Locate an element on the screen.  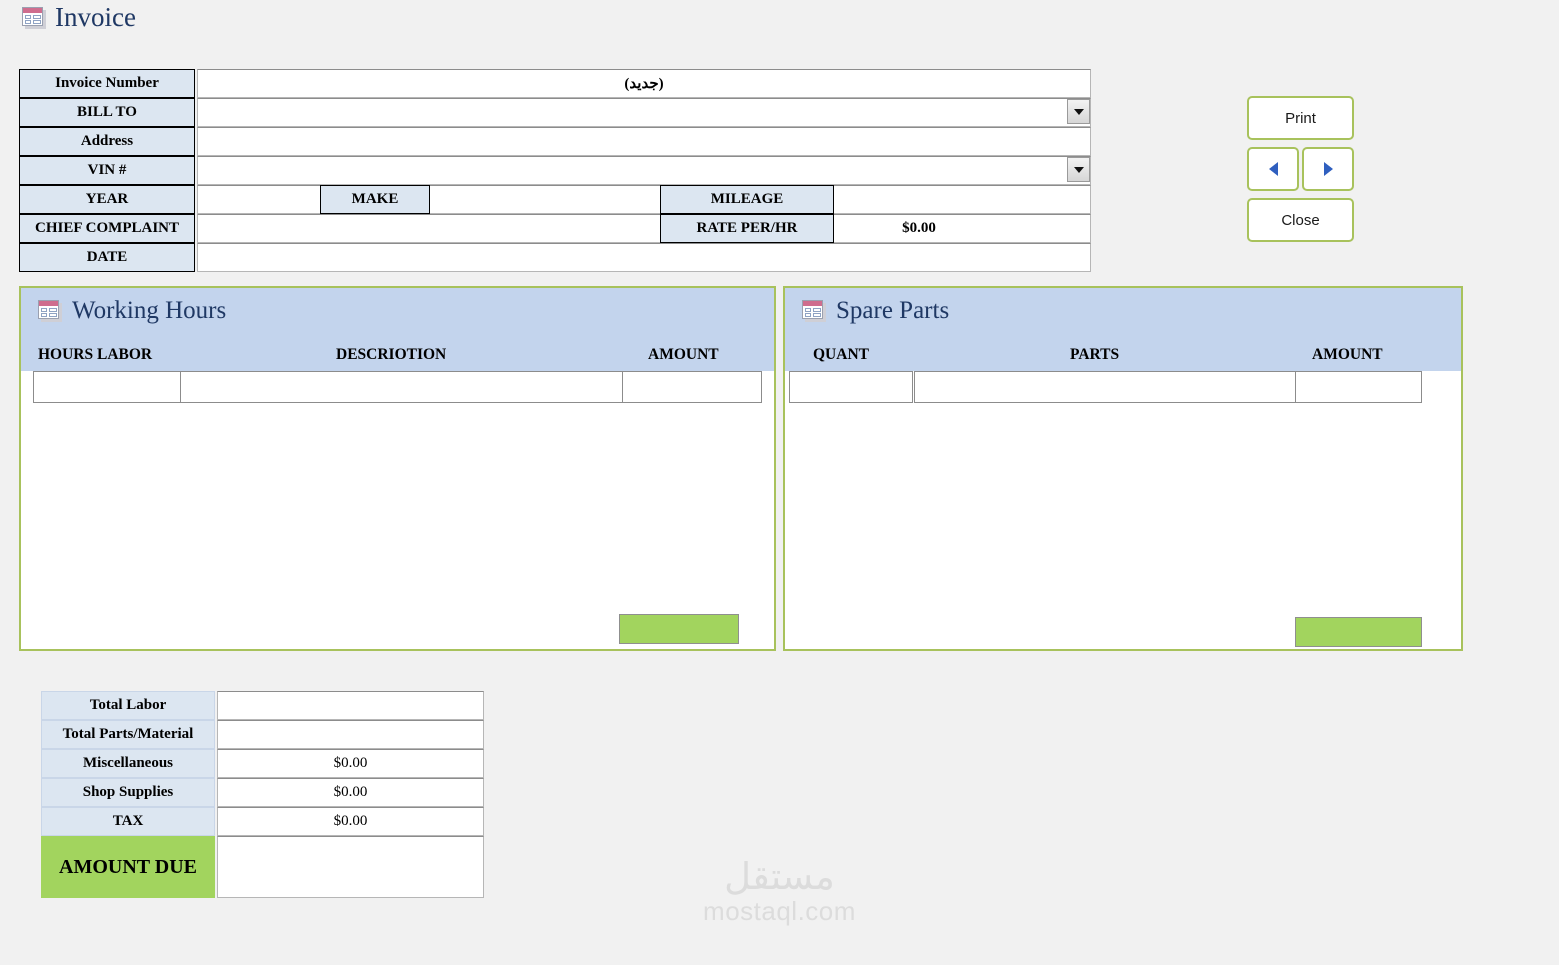
value-miscellaneous: $0.00 is located at coordinates (350, 763).